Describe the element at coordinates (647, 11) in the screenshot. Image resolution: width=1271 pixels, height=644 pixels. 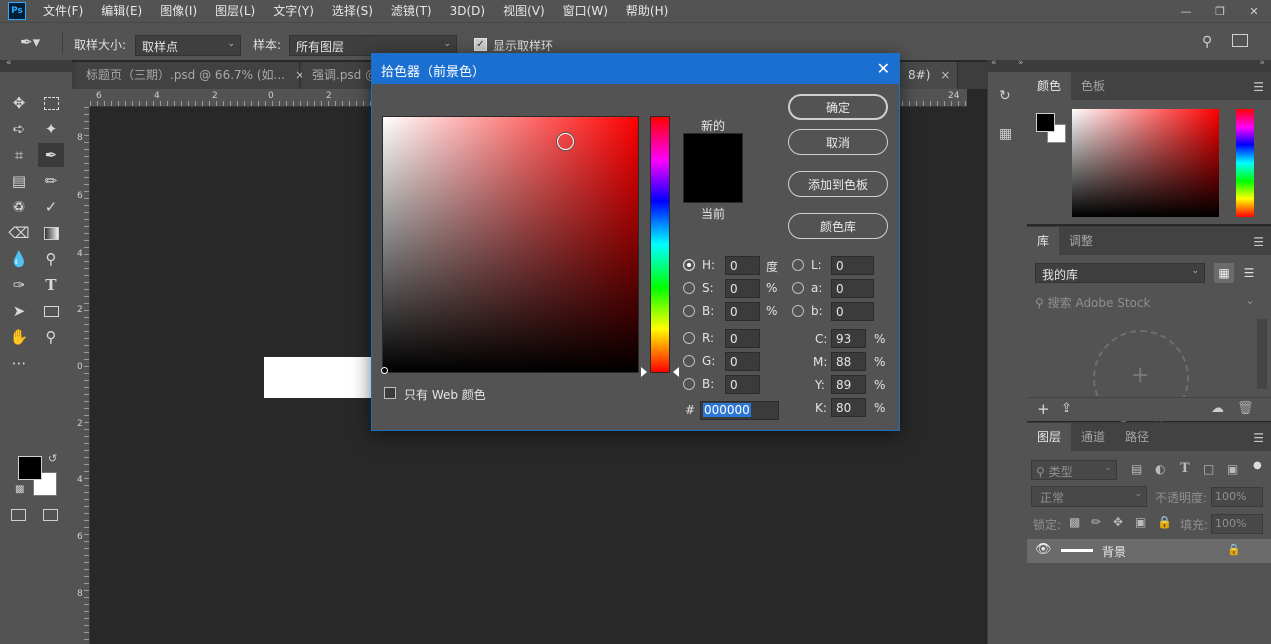
I see `menu-help: 帮助(H)` at that location.